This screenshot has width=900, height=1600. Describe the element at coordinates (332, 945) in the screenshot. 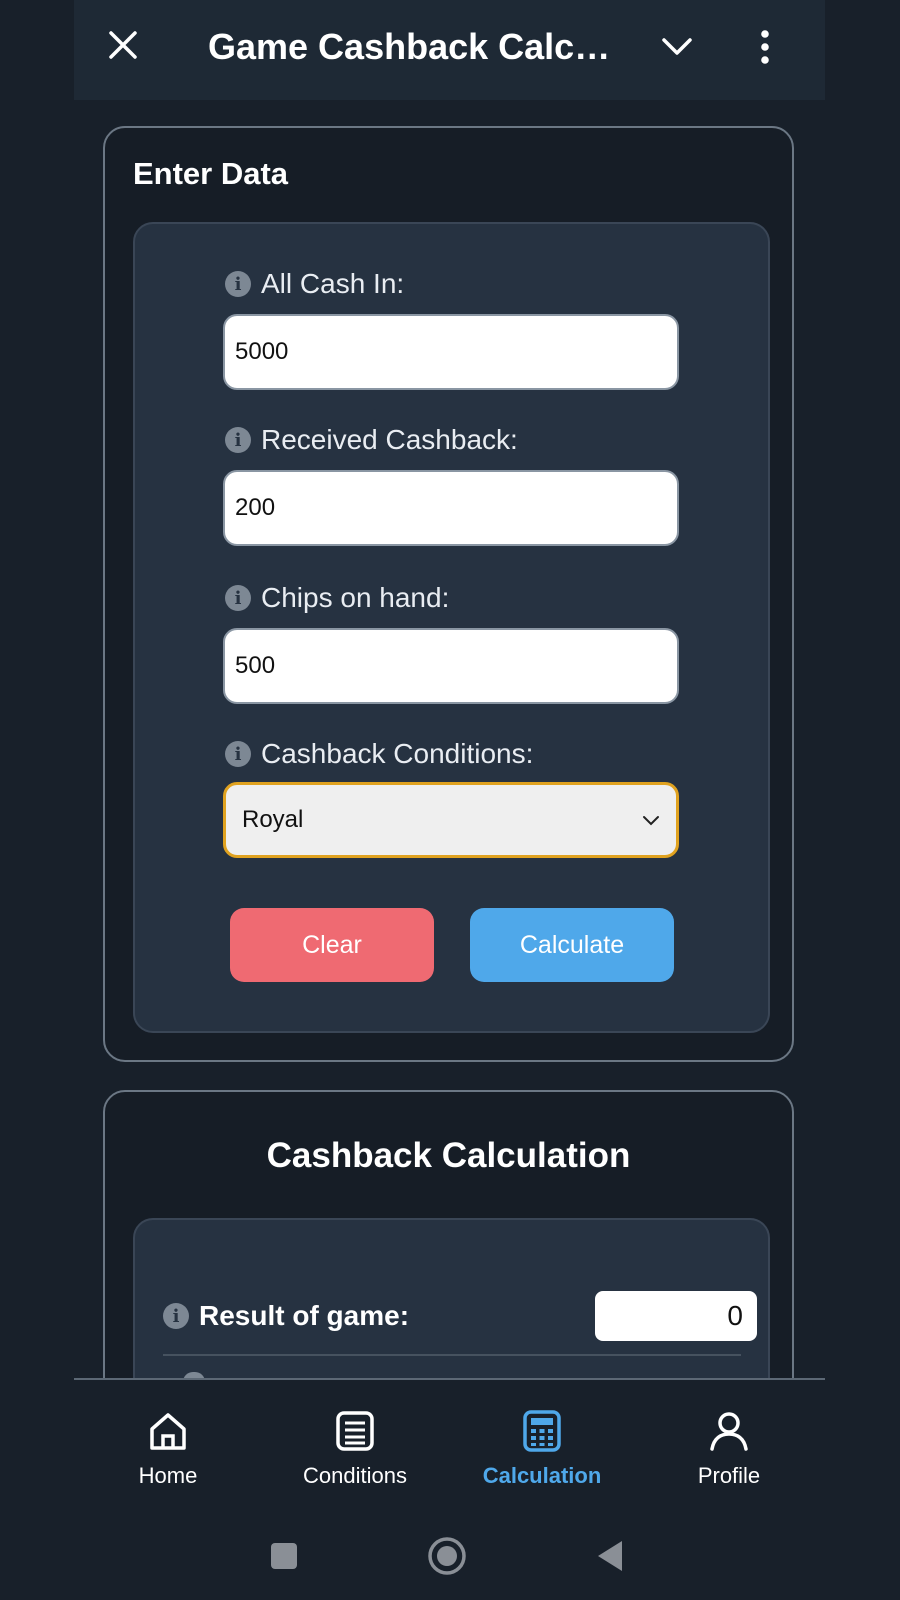

I see `clear-button: Clear` at that location.